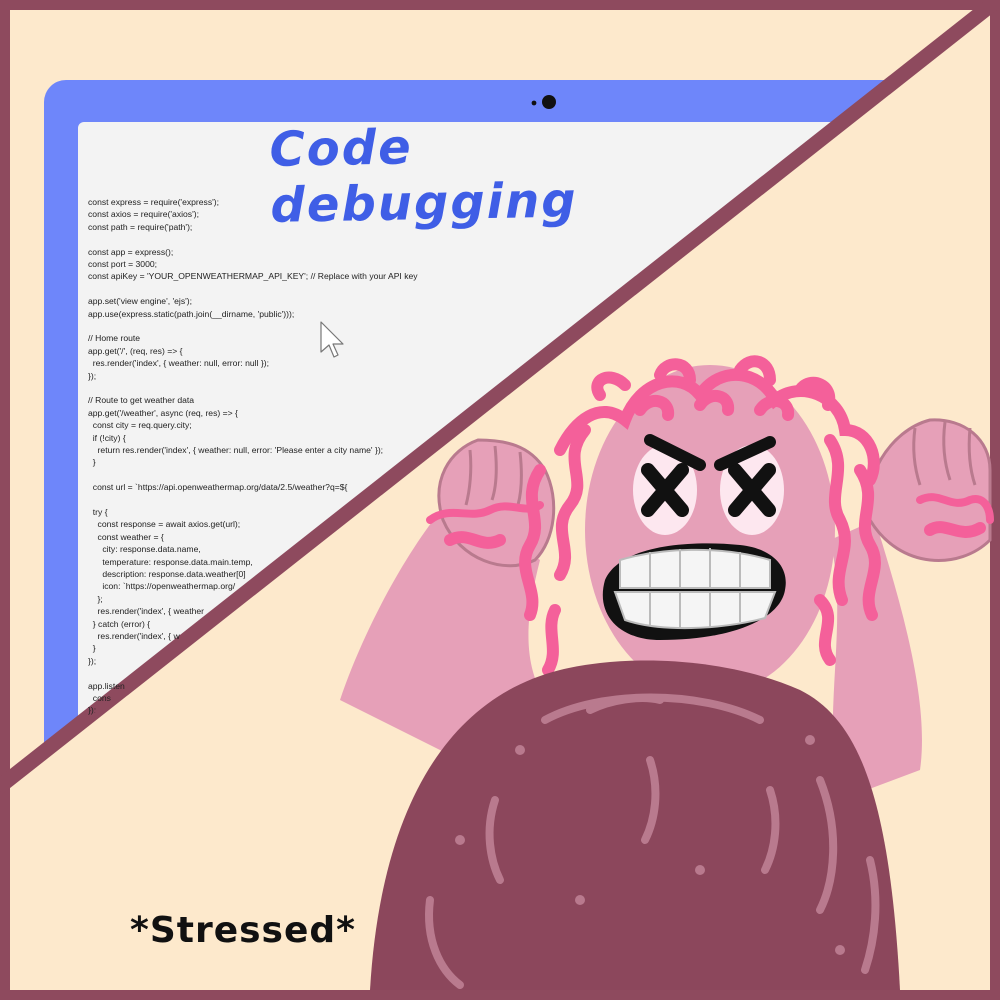 This screenshot has height=1000, width=1000. I want to click on code-line: const app = express();, so click(131, 251).